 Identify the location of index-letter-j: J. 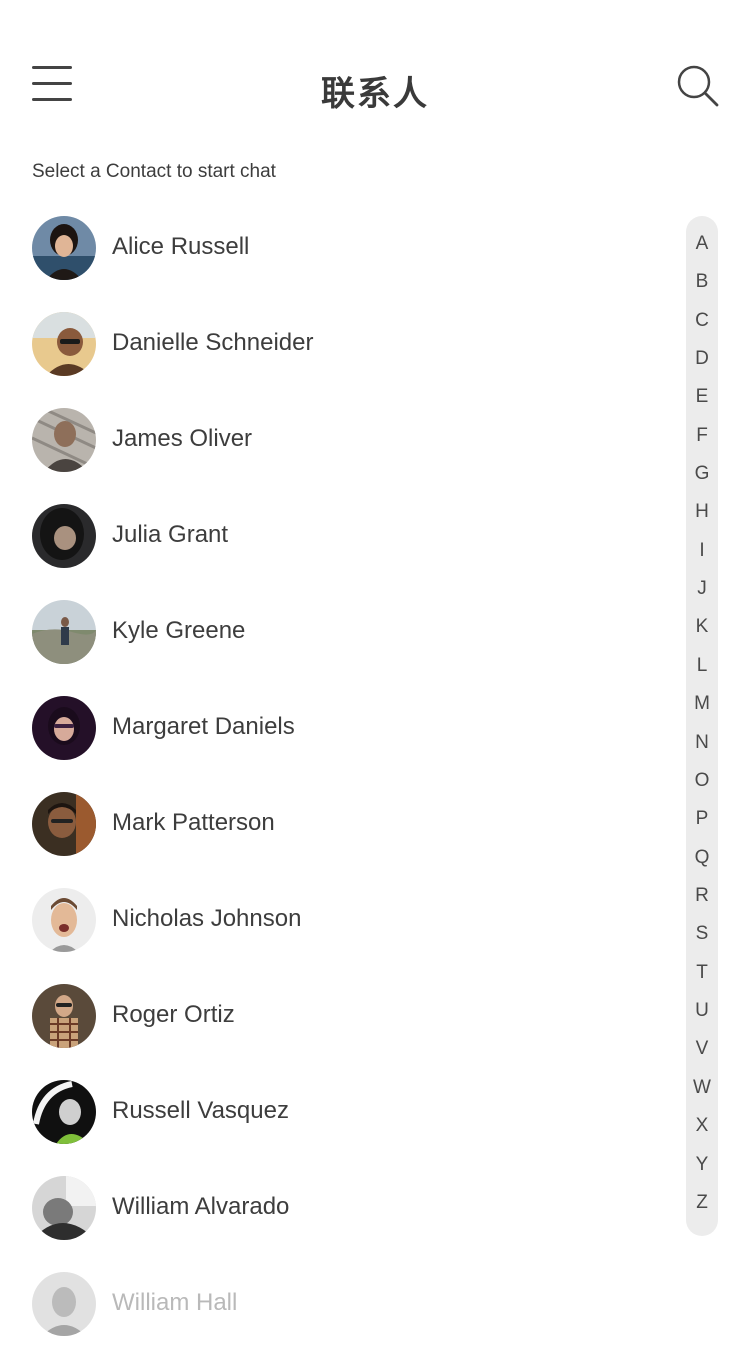
(702, 589).